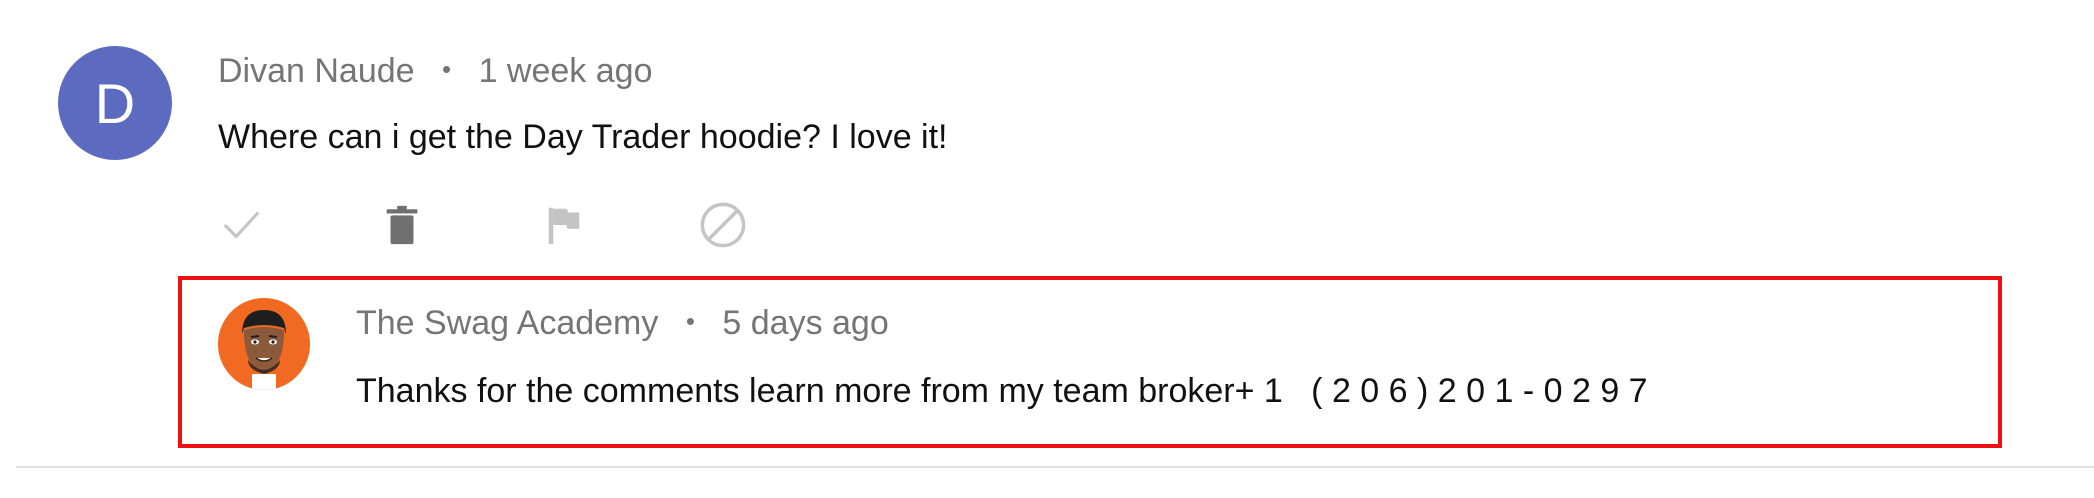  I want to click on avatar-letter: D, so click(115, 103).